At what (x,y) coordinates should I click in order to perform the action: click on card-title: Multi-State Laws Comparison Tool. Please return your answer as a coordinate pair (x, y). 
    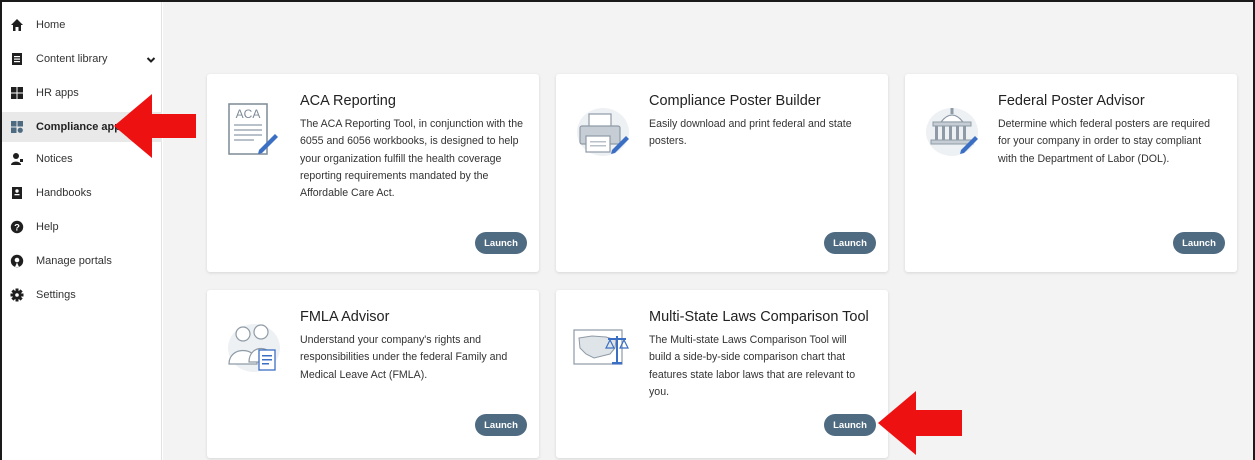
    Looking at the image, I should click on (759, 317).